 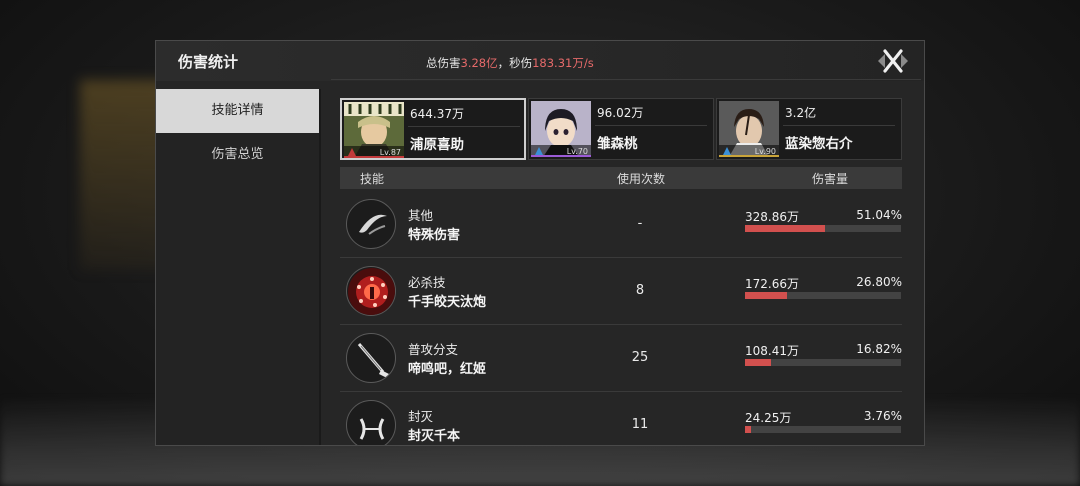 I want to click on damage-value: 328.86万, so click(x=772, y=217).